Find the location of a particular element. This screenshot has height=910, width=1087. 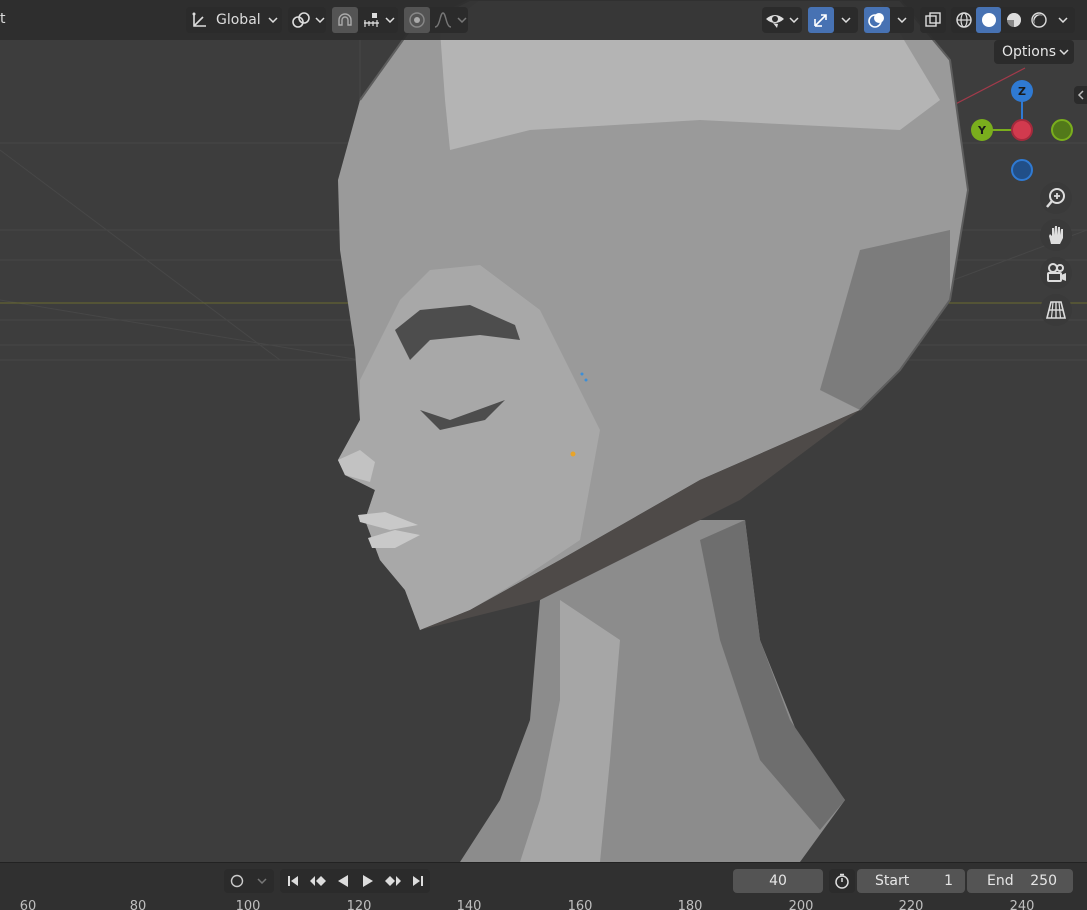

keying-dropdown is located at coordinates (249, 881).